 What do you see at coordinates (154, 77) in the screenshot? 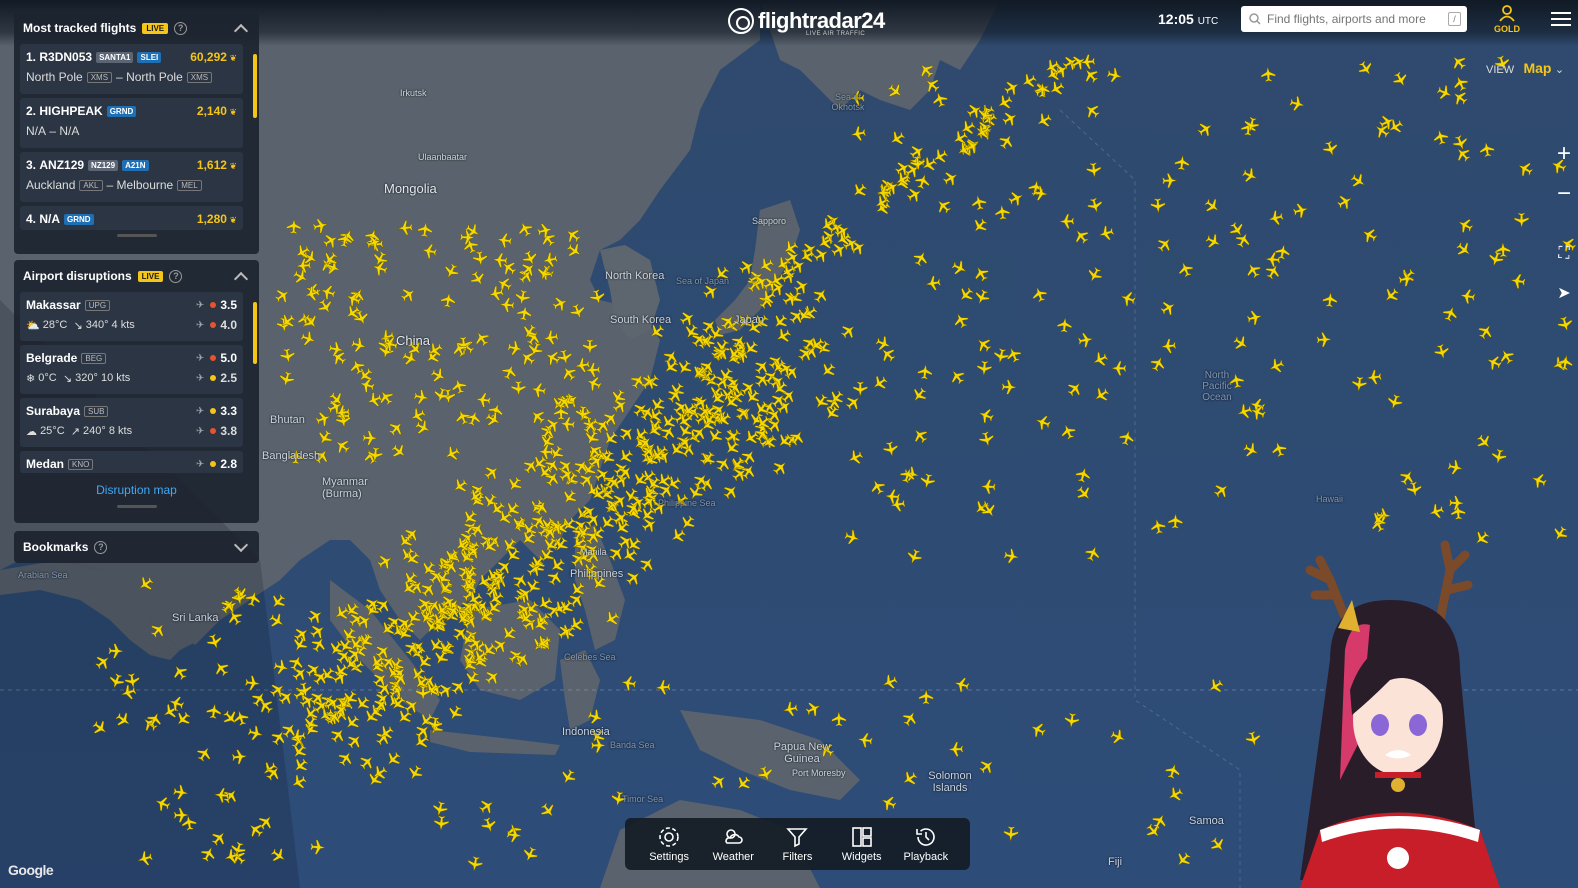
I see `flight-destination: North Pole` at bounding box center [154, 77].